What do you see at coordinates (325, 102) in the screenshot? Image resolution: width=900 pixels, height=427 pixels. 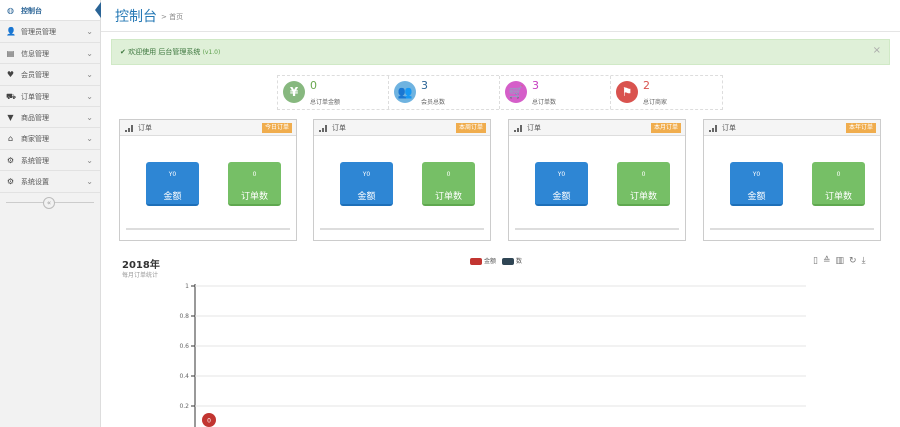 I see `stat-label: 总订单金额` at bounding box center [325, 102].